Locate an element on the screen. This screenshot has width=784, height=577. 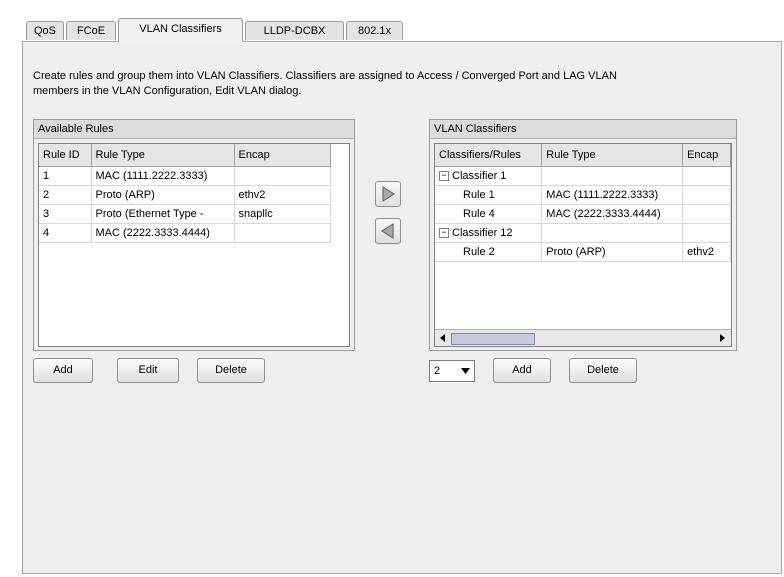
tree-row-rule: Rule 4 MAC (2222.3333.4444) is located at coordinates (583, 214).